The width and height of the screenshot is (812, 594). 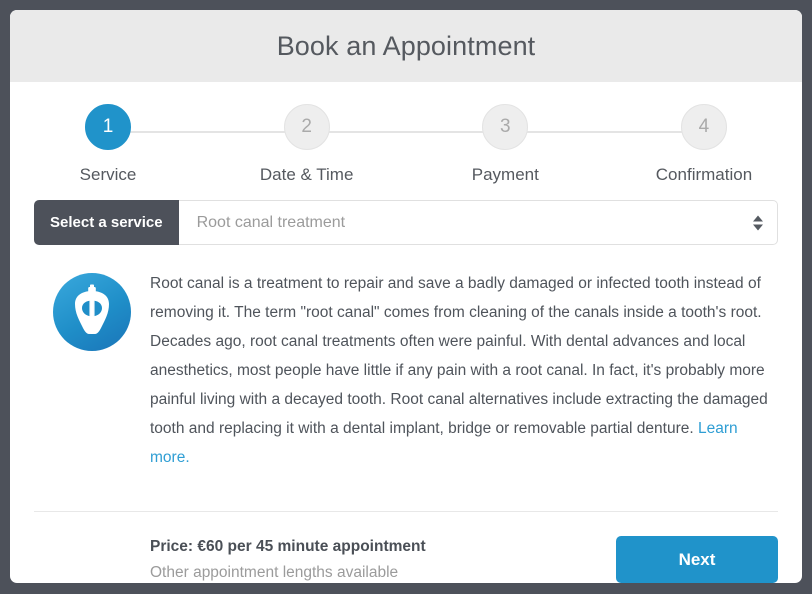 I want to click on step-circle-1: 1, so click(x=108, y=127).